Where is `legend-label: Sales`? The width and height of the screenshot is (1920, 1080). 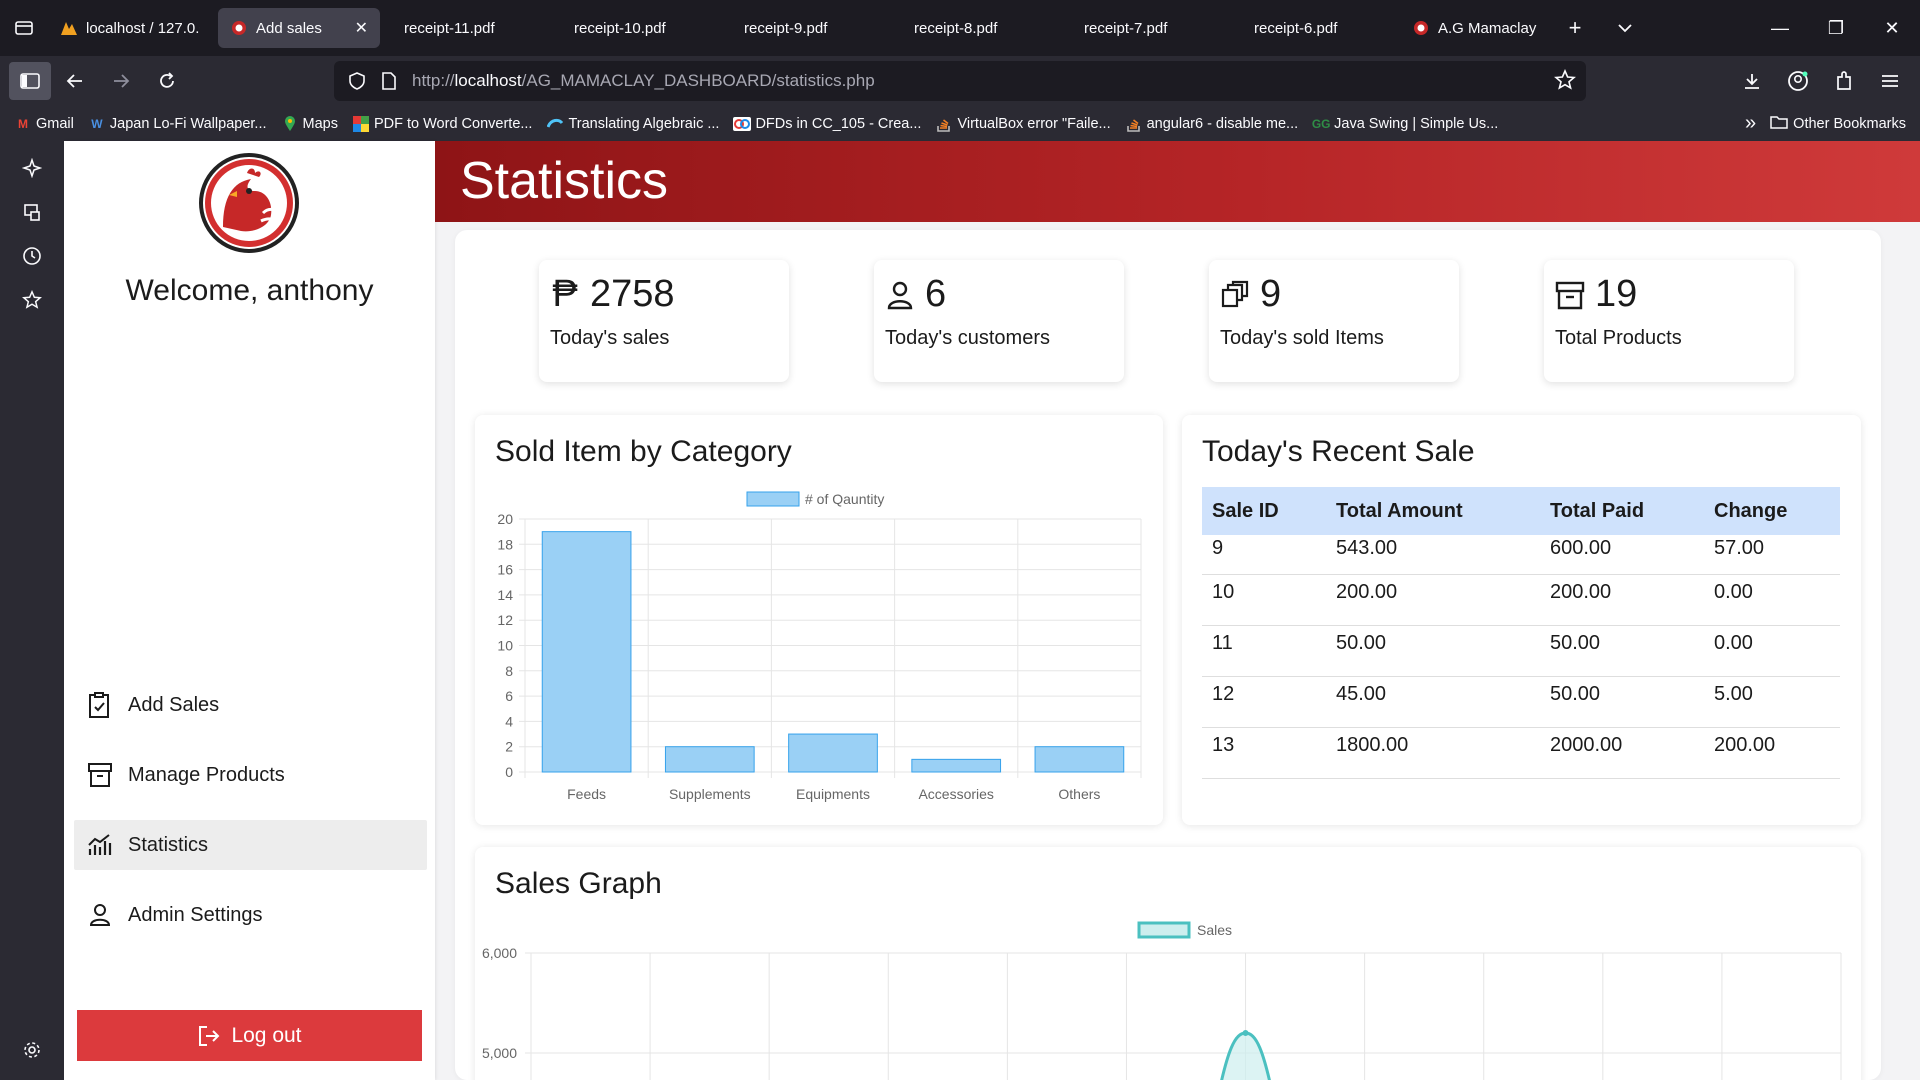
legend-label: Sales is located at coordinates (1214, 930).